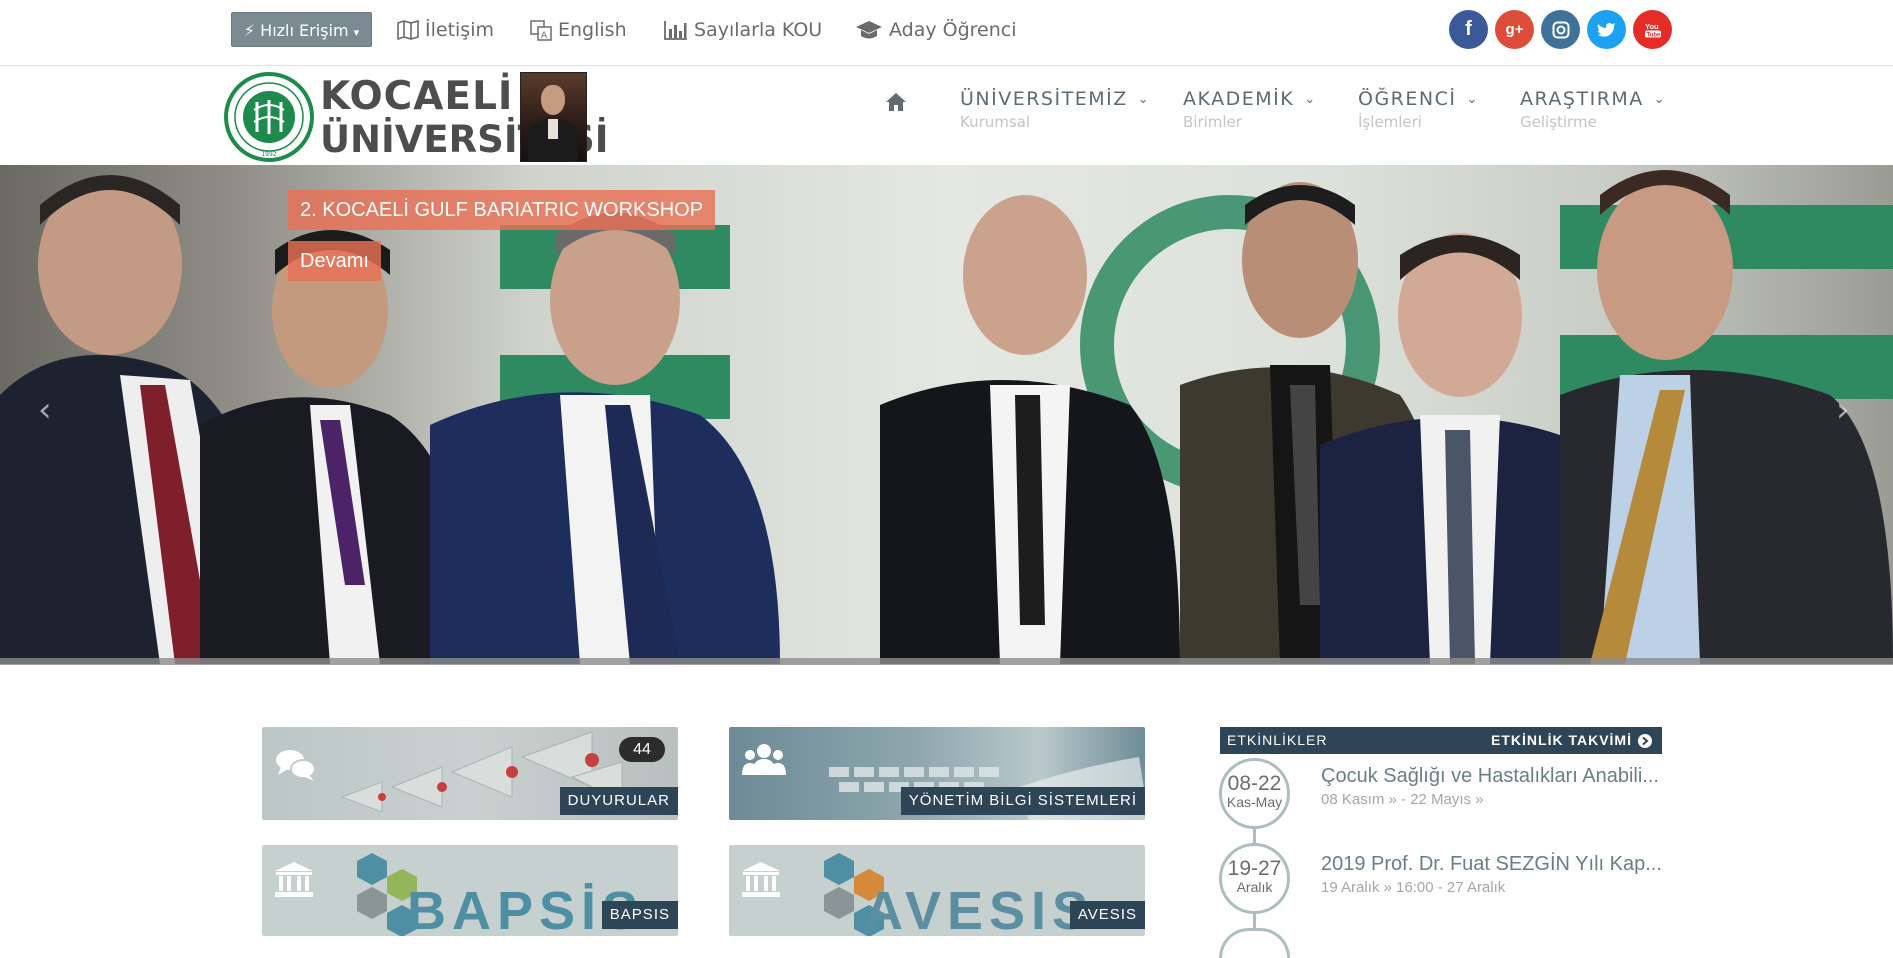 The image size is (1893, 958). I want to click on quick-access-button: ⚡ Hızlı Erişim ▾, so click(301, 29).